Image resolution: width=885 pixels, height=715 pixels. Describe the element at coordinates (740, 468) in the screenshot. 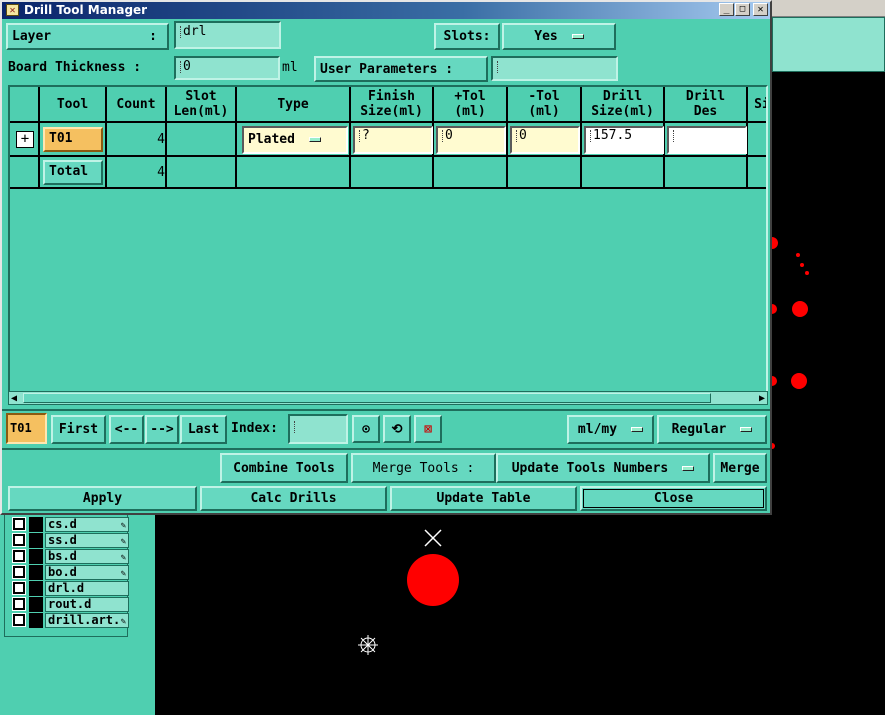

I see `merge-button: Merge` at that location.